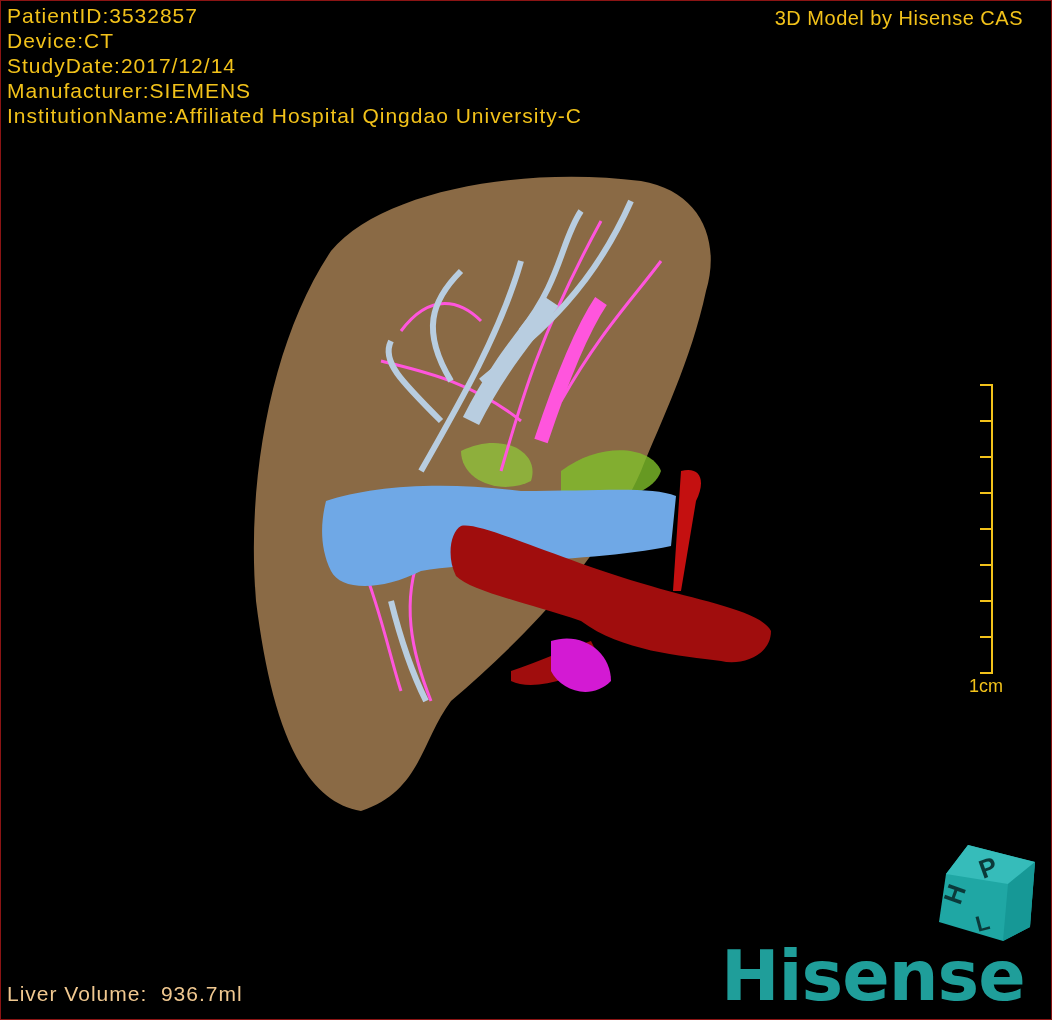 This screenshot has width=1052, height=1020. Describe the element at coordinates (986, 686) in the screenshot. I see `scale-bar-label: 1cm` at that location.